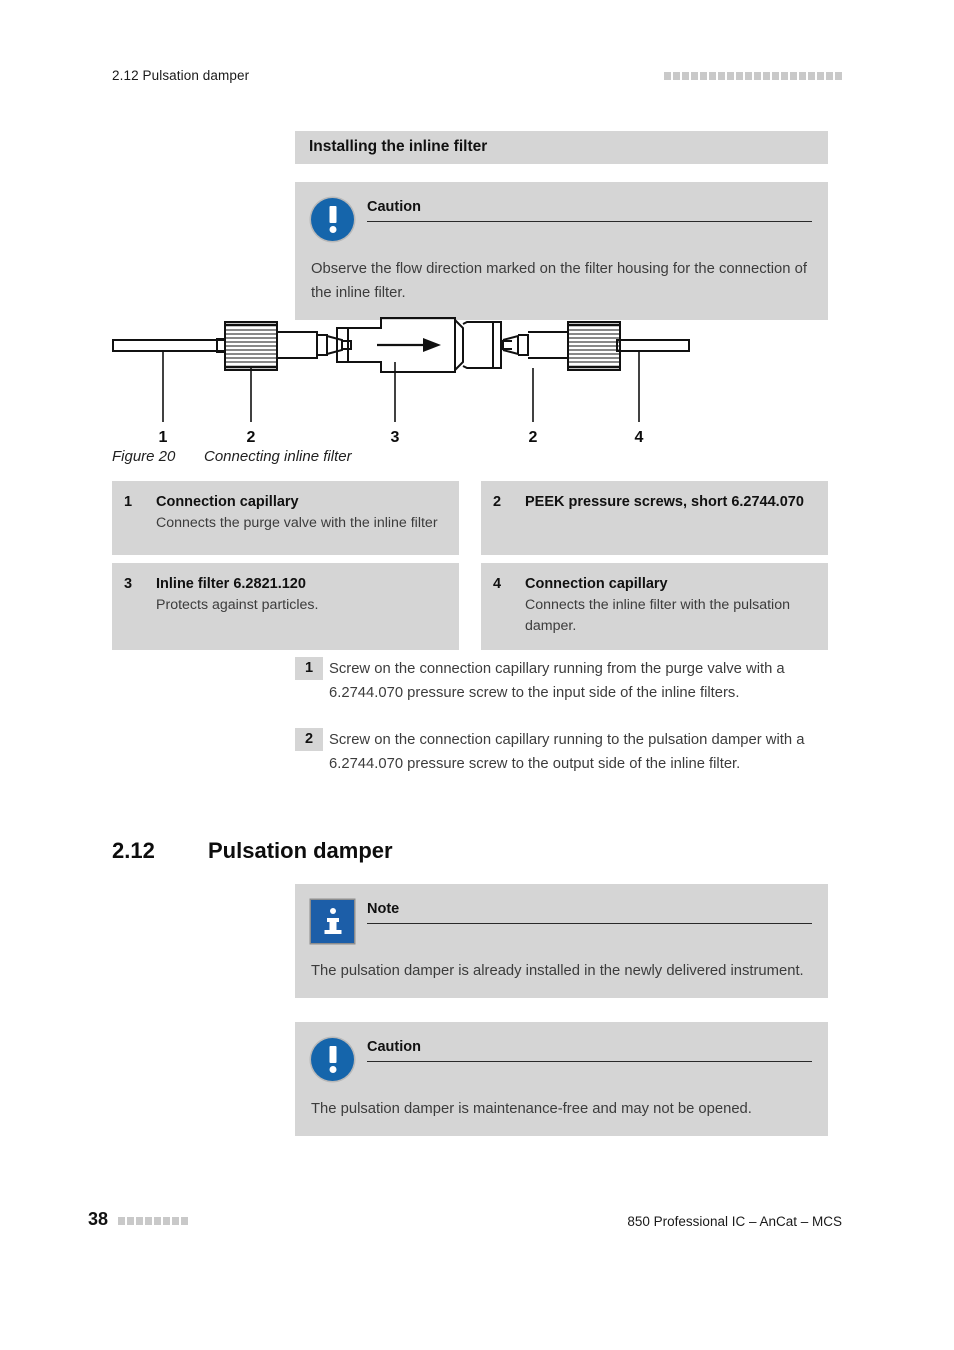 The width and height of the screenshot is (954, 1350). I want to click on caution-rule-top, so click(589, 222).